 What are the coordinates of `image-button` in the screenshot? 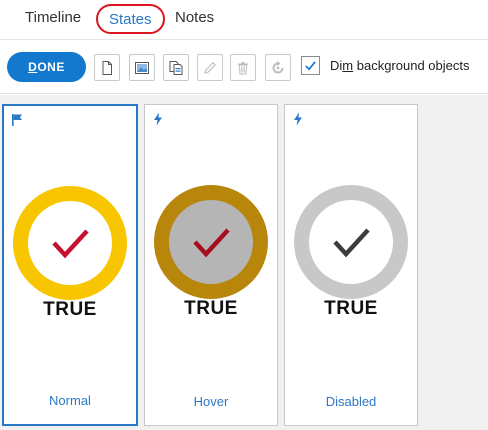 It's located at (142, 67).